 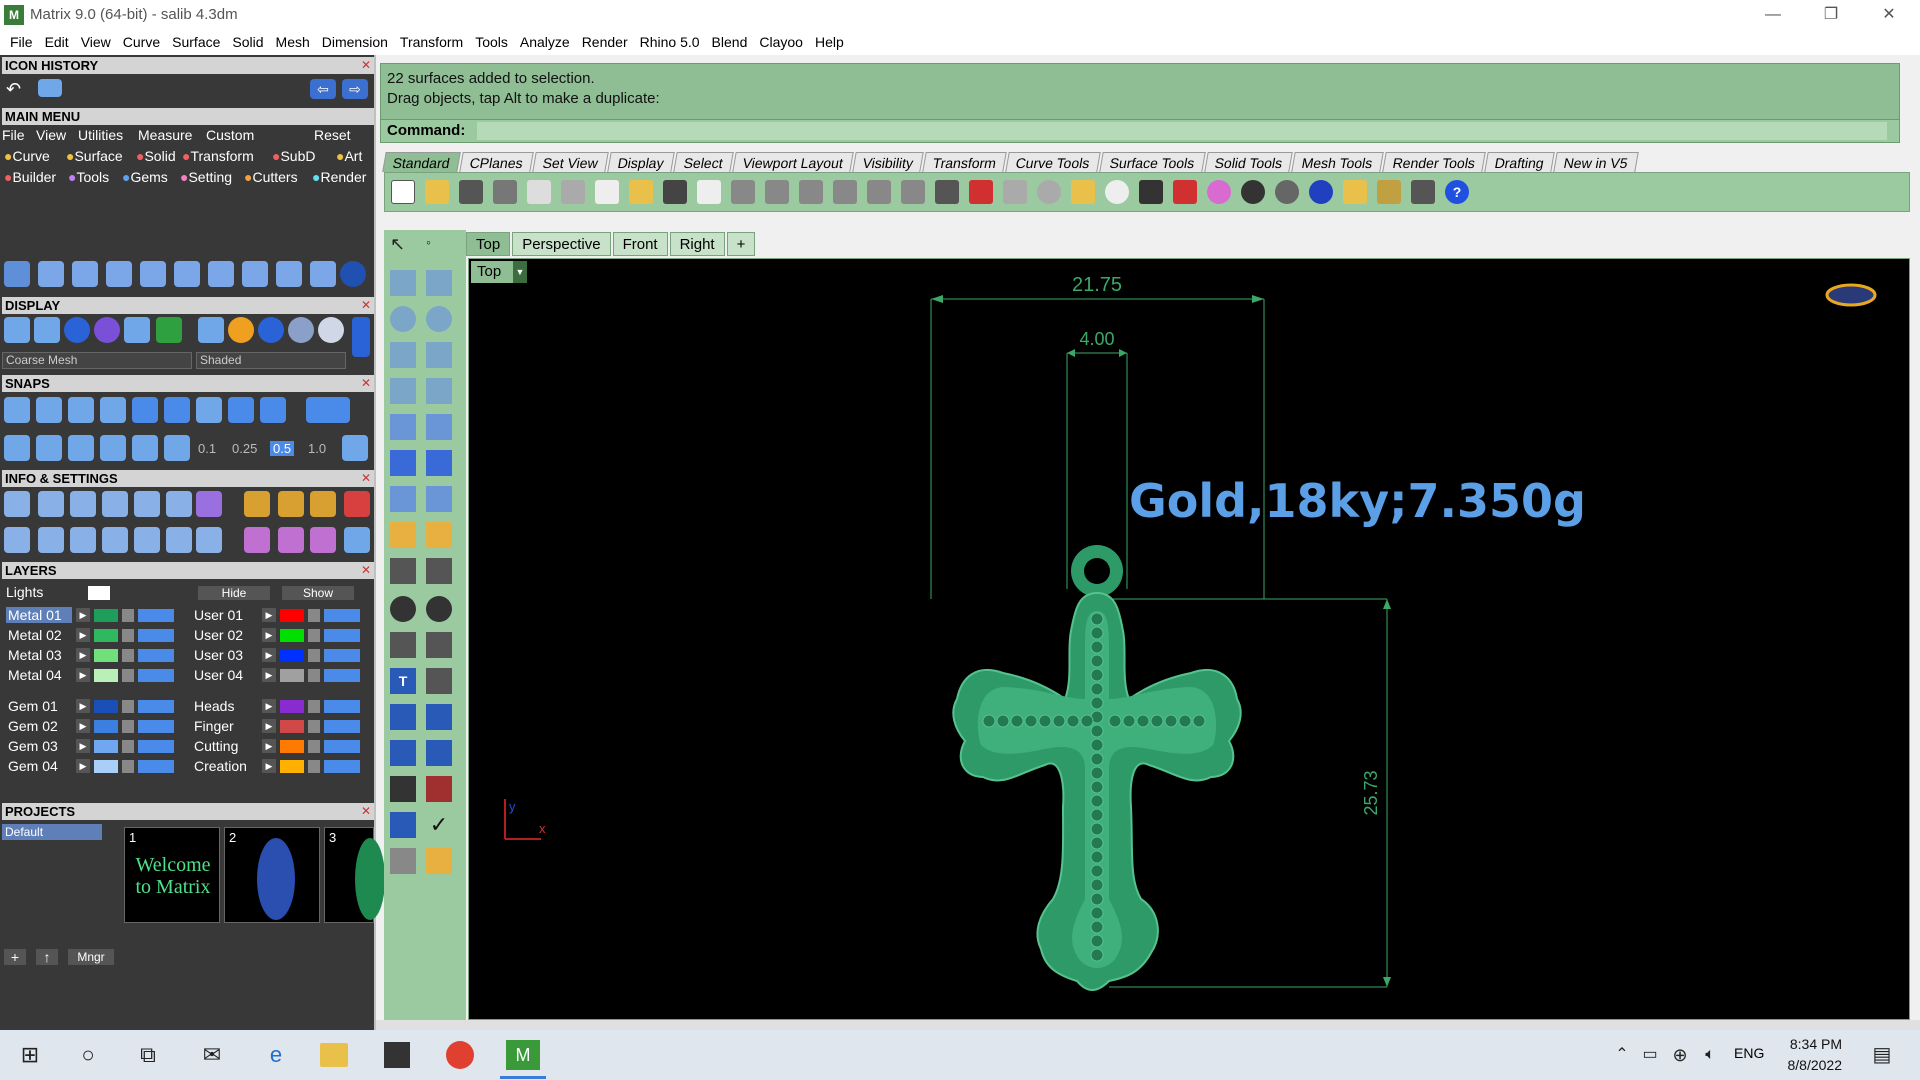 I want to click on mesh-select: Coarse Mesh, so click(x=97, y=360).